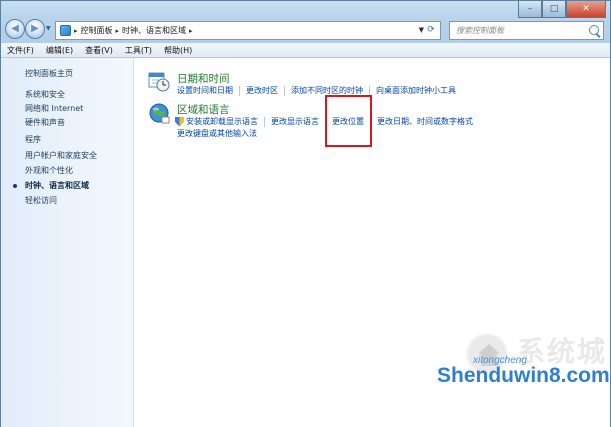 The height and width of the screenshot is (427, 611). I want to click on forward-button: ▶, so click(35, 29).